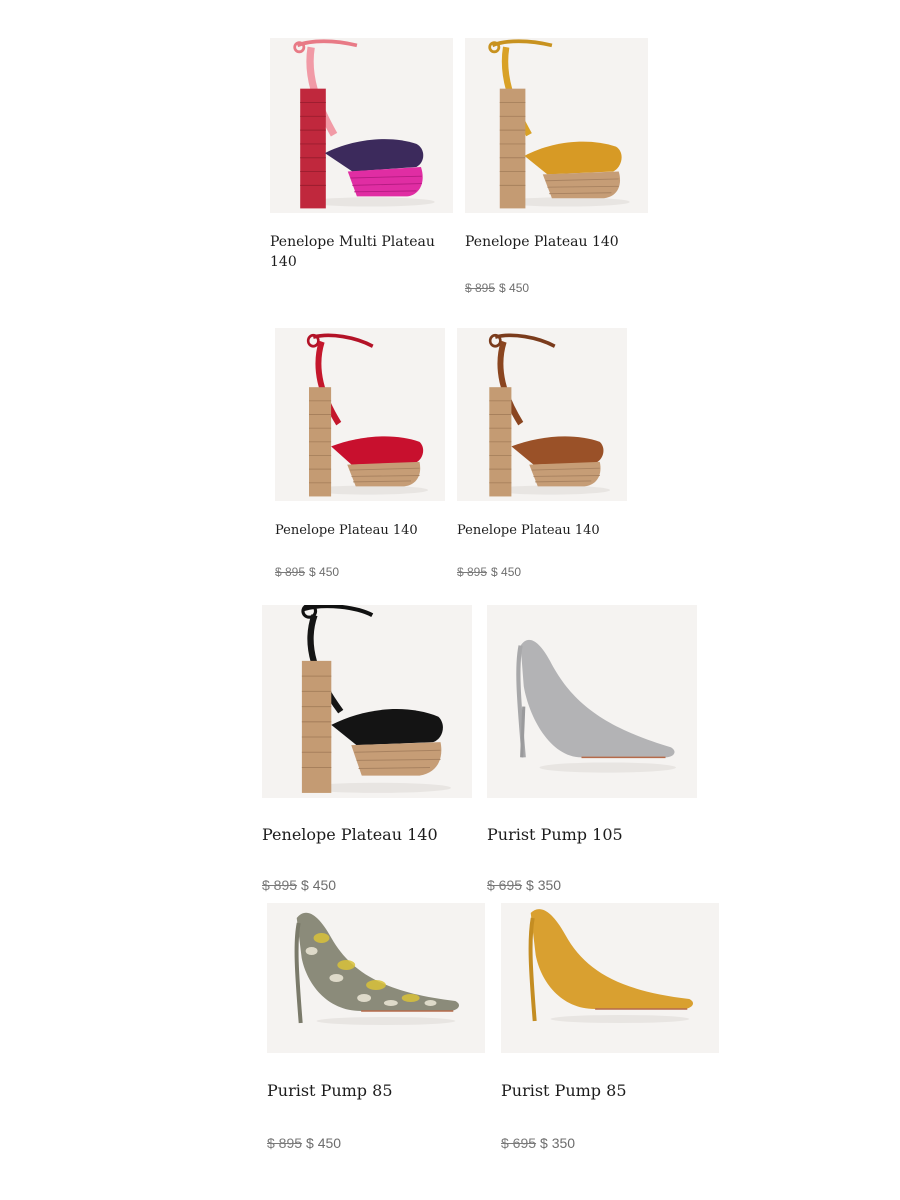 Image resolution: width=900 pixels, height=1200 pixels. I want to click on product-name: Purist Pump 105, so click(592, 834).